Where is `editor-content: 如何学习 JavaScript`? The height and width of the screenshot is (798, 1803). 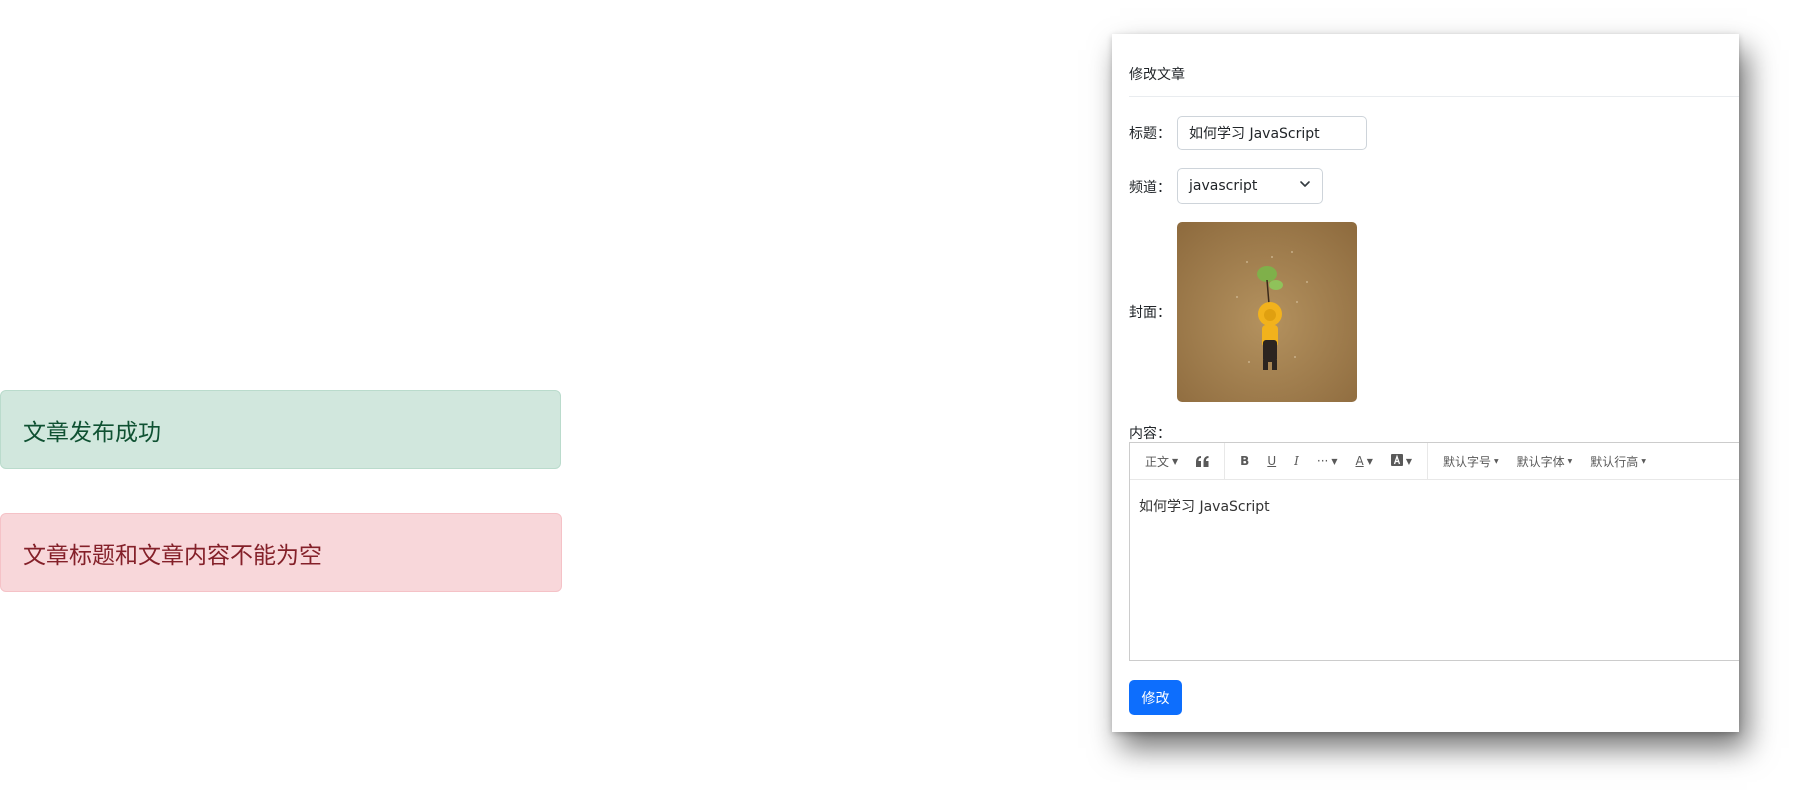 editor-content: 如何学习 JavaScript is located at coordinates (1434, 506).